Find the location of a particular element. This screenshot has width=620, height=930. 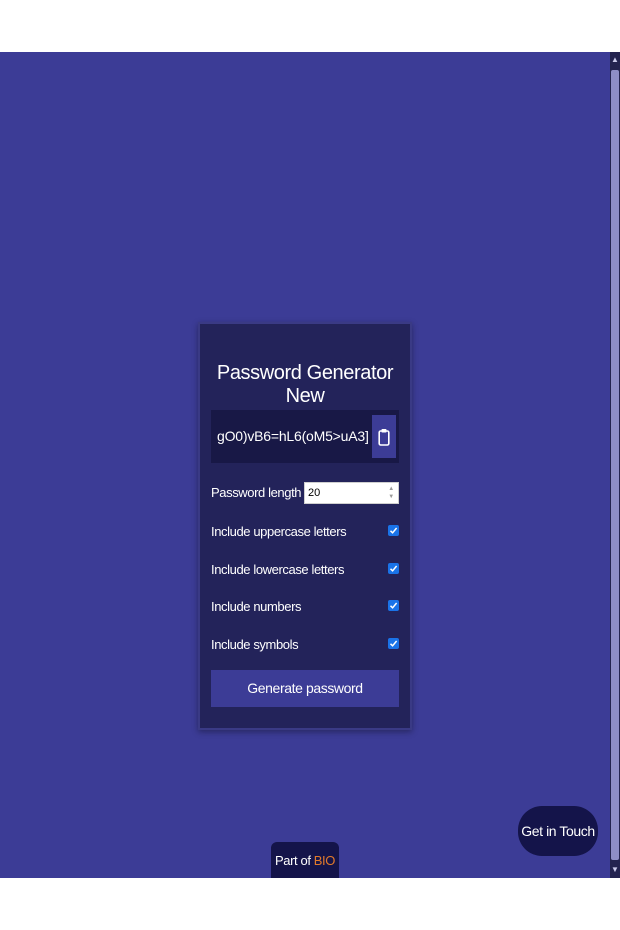

option-uppercase-label: Include uppercase letters is located at coordinates (279, 531).